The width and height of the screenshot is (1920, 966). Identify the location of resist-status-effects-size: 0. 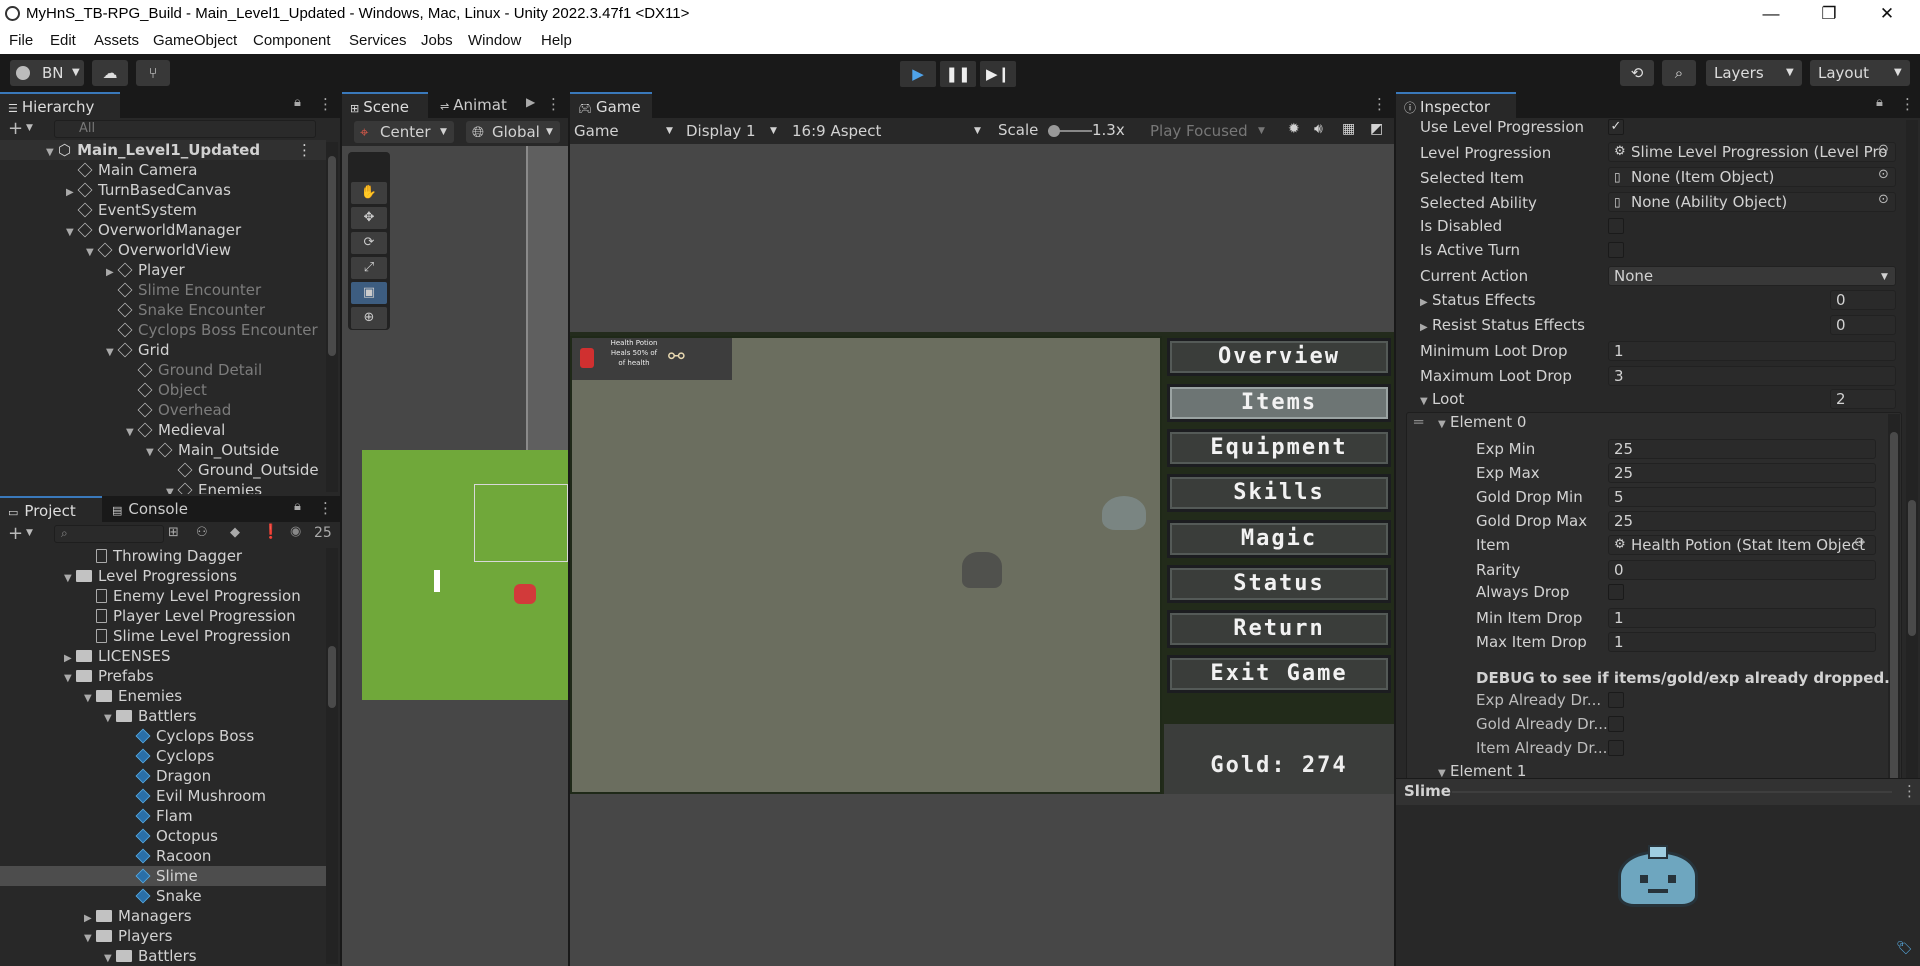
(1863, 325).